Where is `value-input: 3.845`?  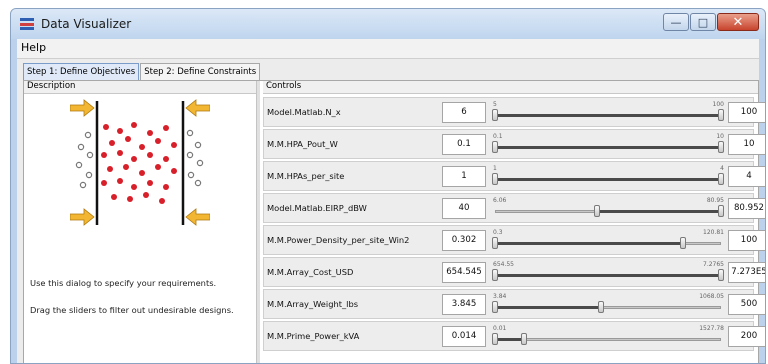
value-input: 3.845 is located at coordinates (464, 304).